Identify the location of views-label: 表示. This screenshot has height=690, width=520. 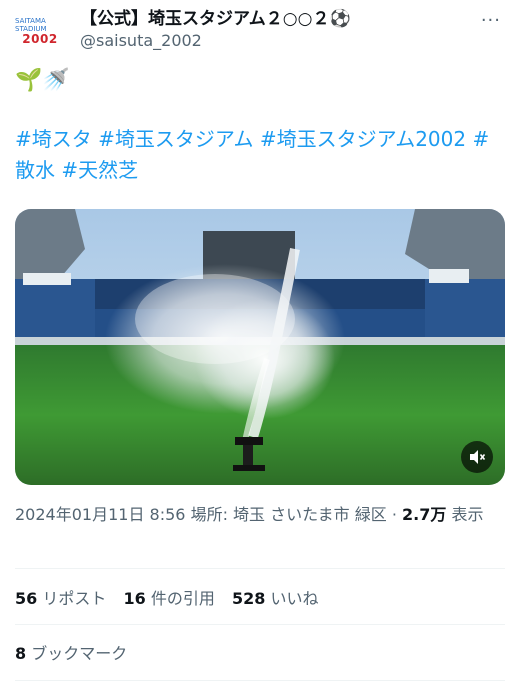
(467, 514).